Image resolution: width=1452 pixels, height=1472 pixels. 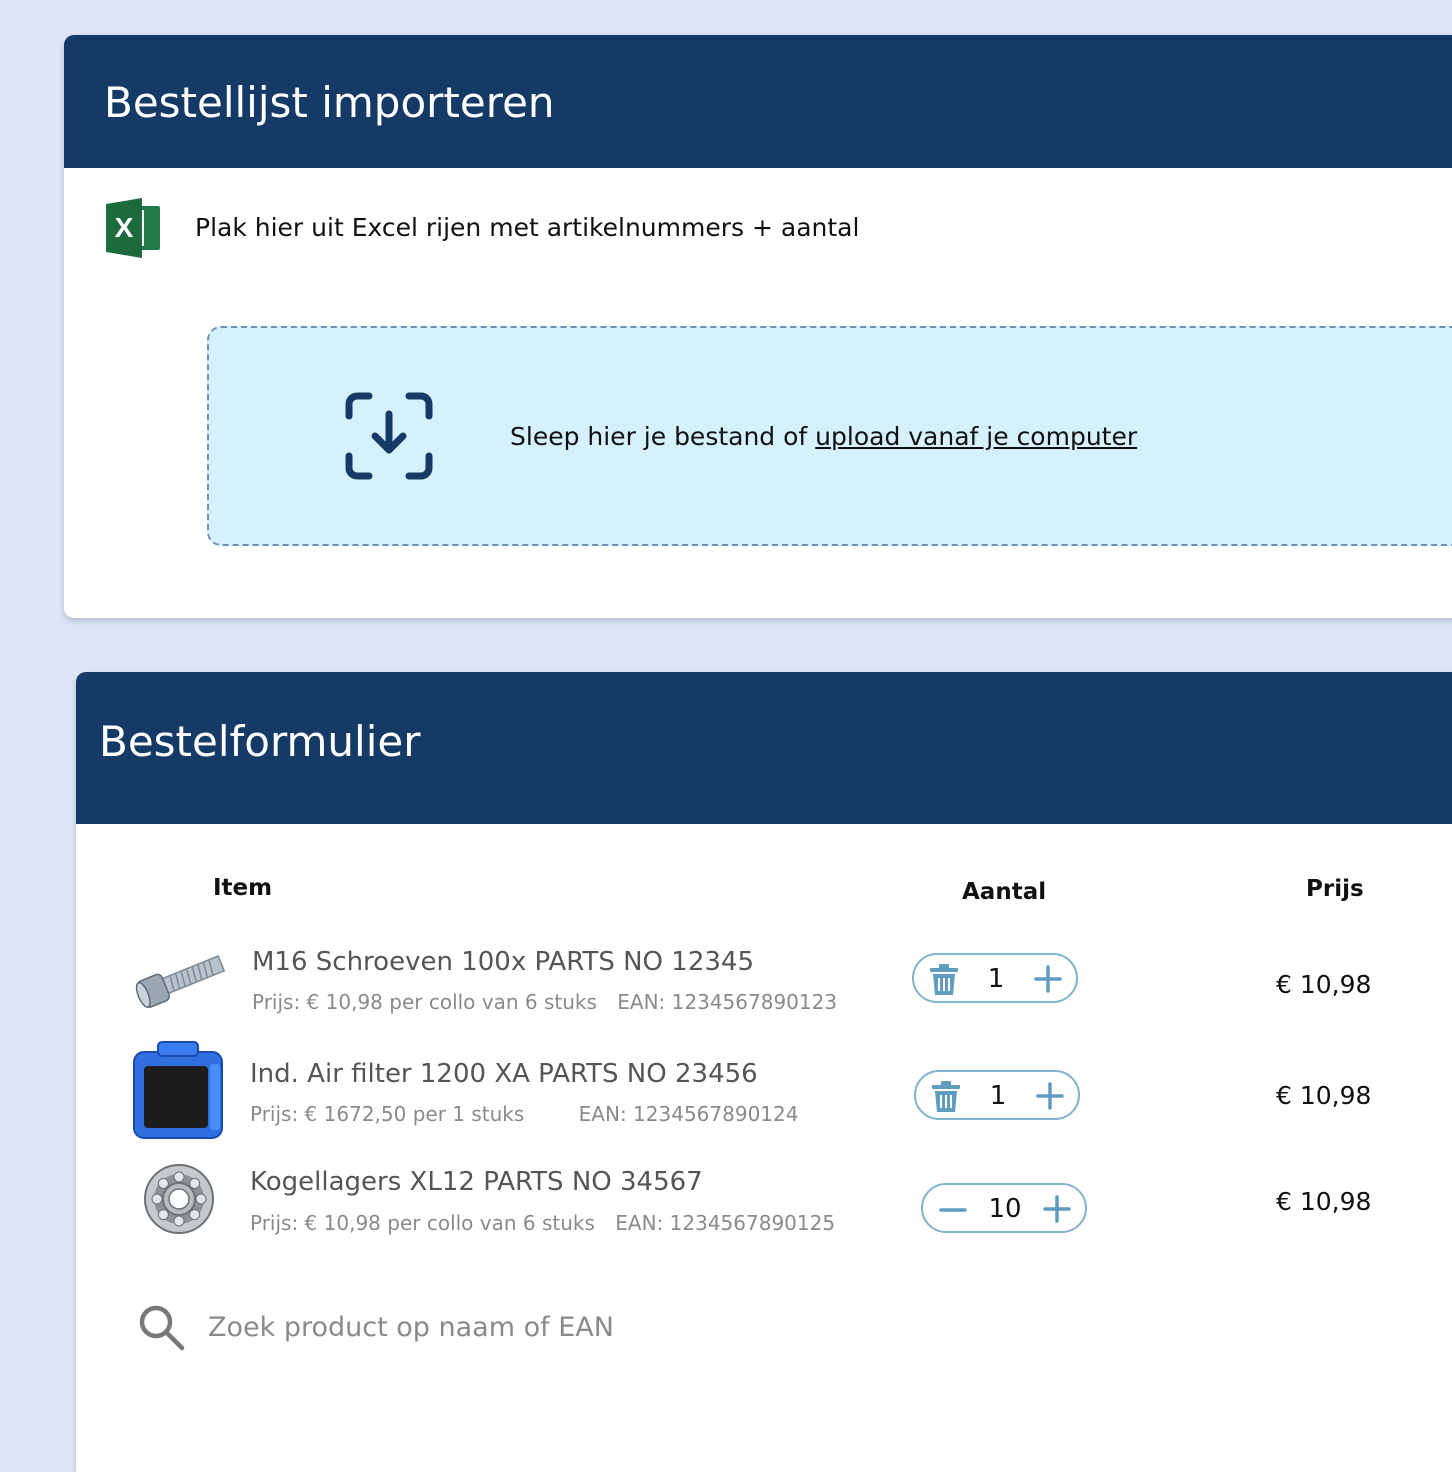 I want to click on product-price-info: Prijs: € 1672,50 per 1 stuks, so click(x=387, y=1114).